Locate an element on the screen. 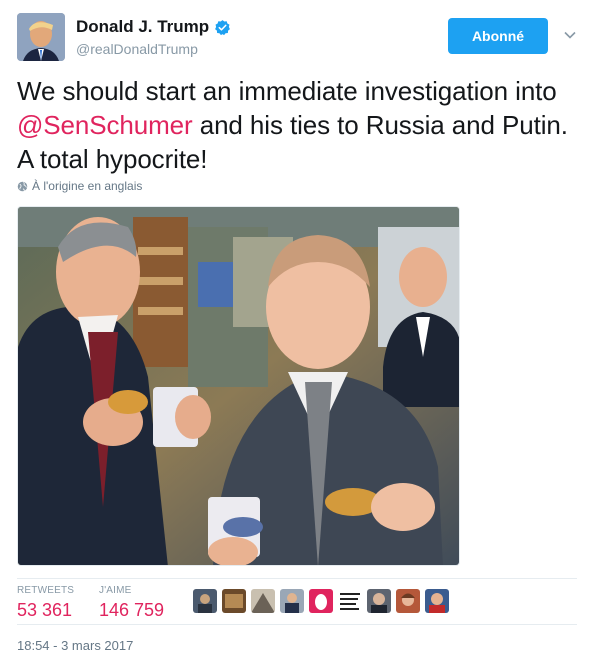 The width and height of the screenshot is (594, 661). retweets-count: 53 361 is located at coordinates (45, 610).